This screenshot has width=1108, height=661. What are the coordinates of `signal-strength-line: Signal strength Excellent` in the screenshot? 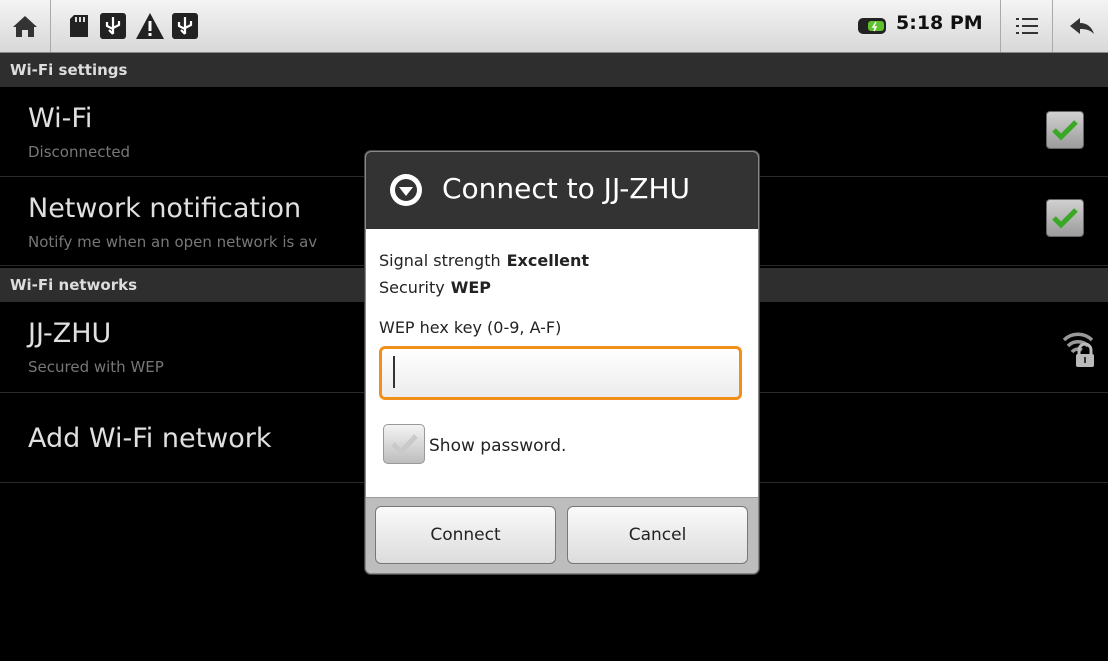 It's located at (484, 260).